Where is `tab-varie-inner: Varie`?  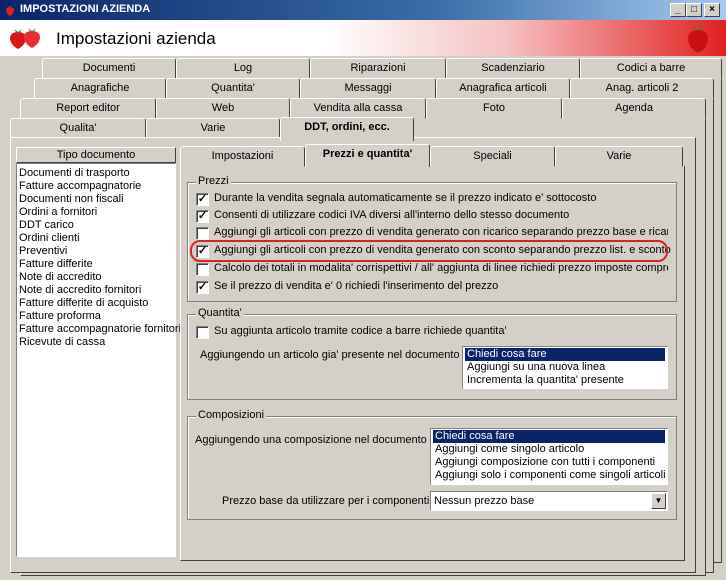 tab-varie-inner: Varie is located at coordinates (619, 156).